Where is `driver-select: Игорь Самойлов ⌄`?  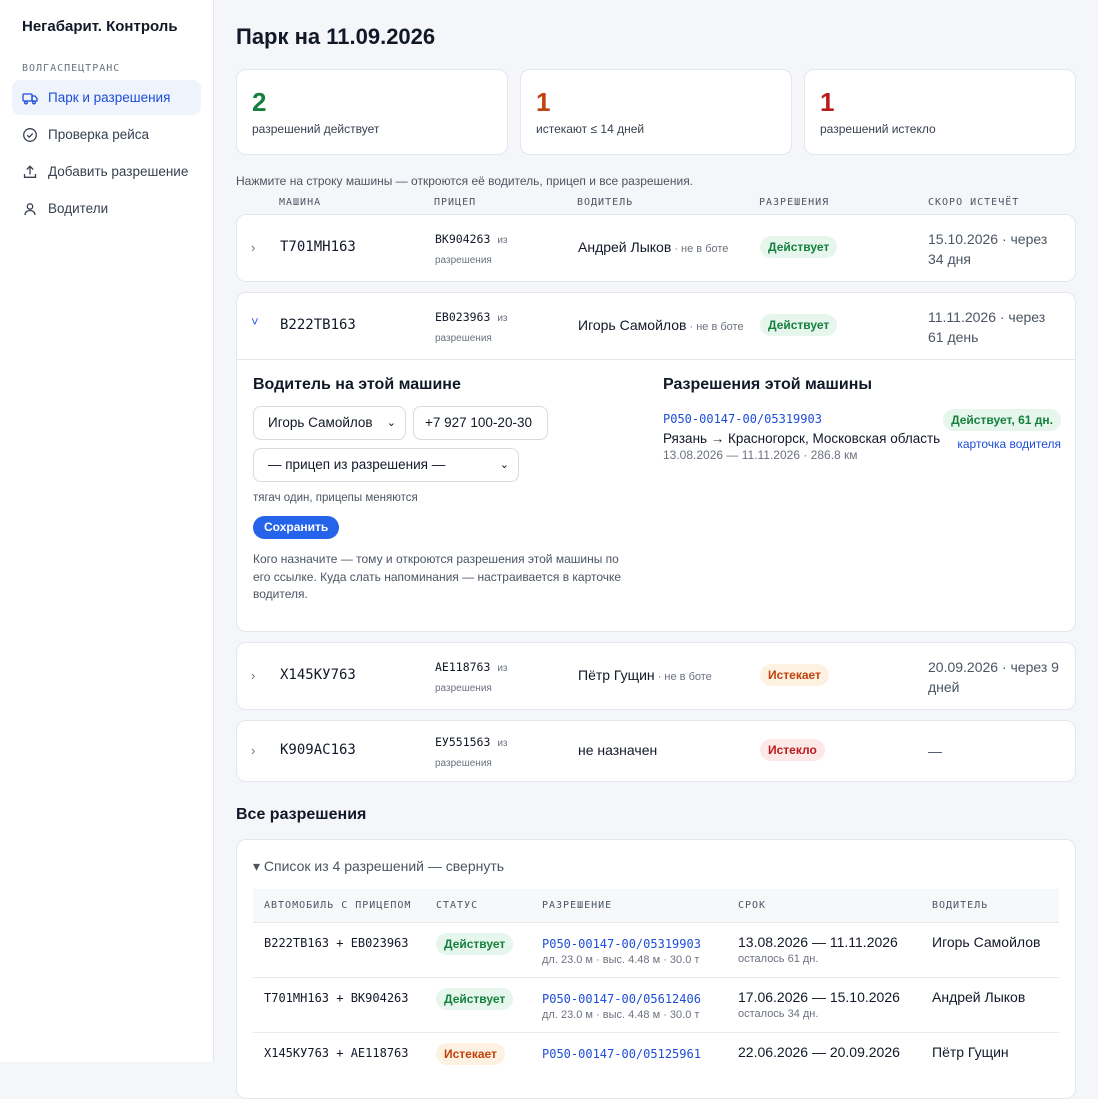 driver-select: Игорь Самойлов ⌄ is located at coordinates (329, 423).